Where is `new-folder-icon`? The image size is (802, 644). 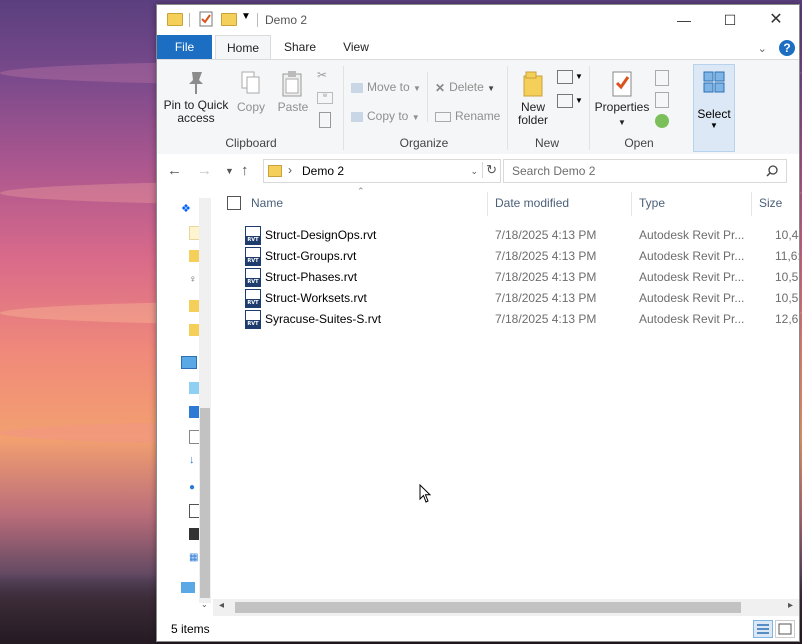
new-folder-icon is located at coordinates (533, 84).